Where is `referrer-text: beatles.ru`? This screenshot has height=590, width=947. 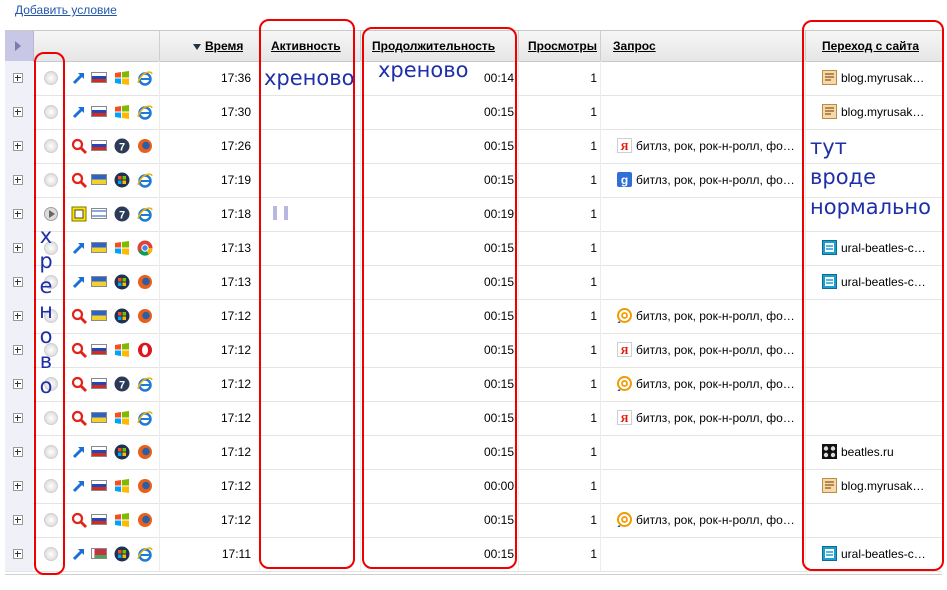
referrer-text: beatles.ru is located at coordinates (867, 452).